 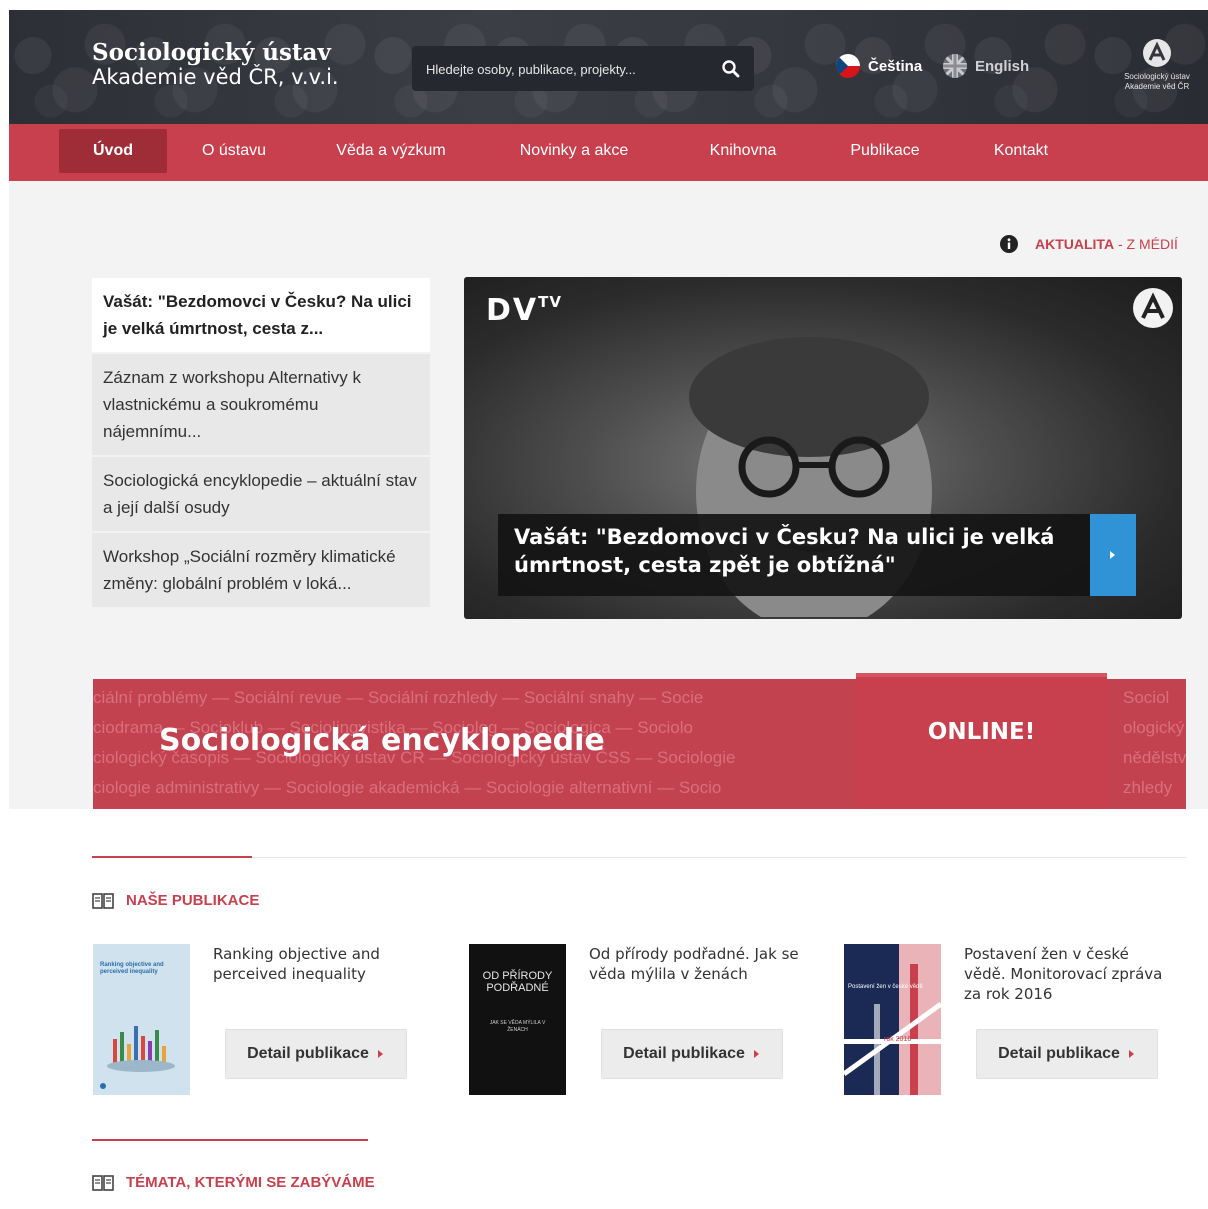 I want to click on divider, so click(x=639, y=857).